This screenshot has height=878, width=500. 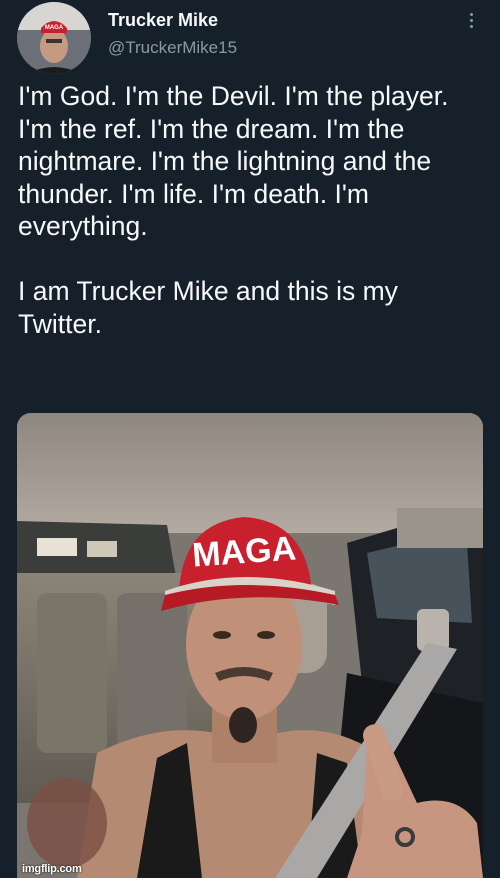 I want to click on avatar-hat-text: MAGA, so click(x=54, y=28).